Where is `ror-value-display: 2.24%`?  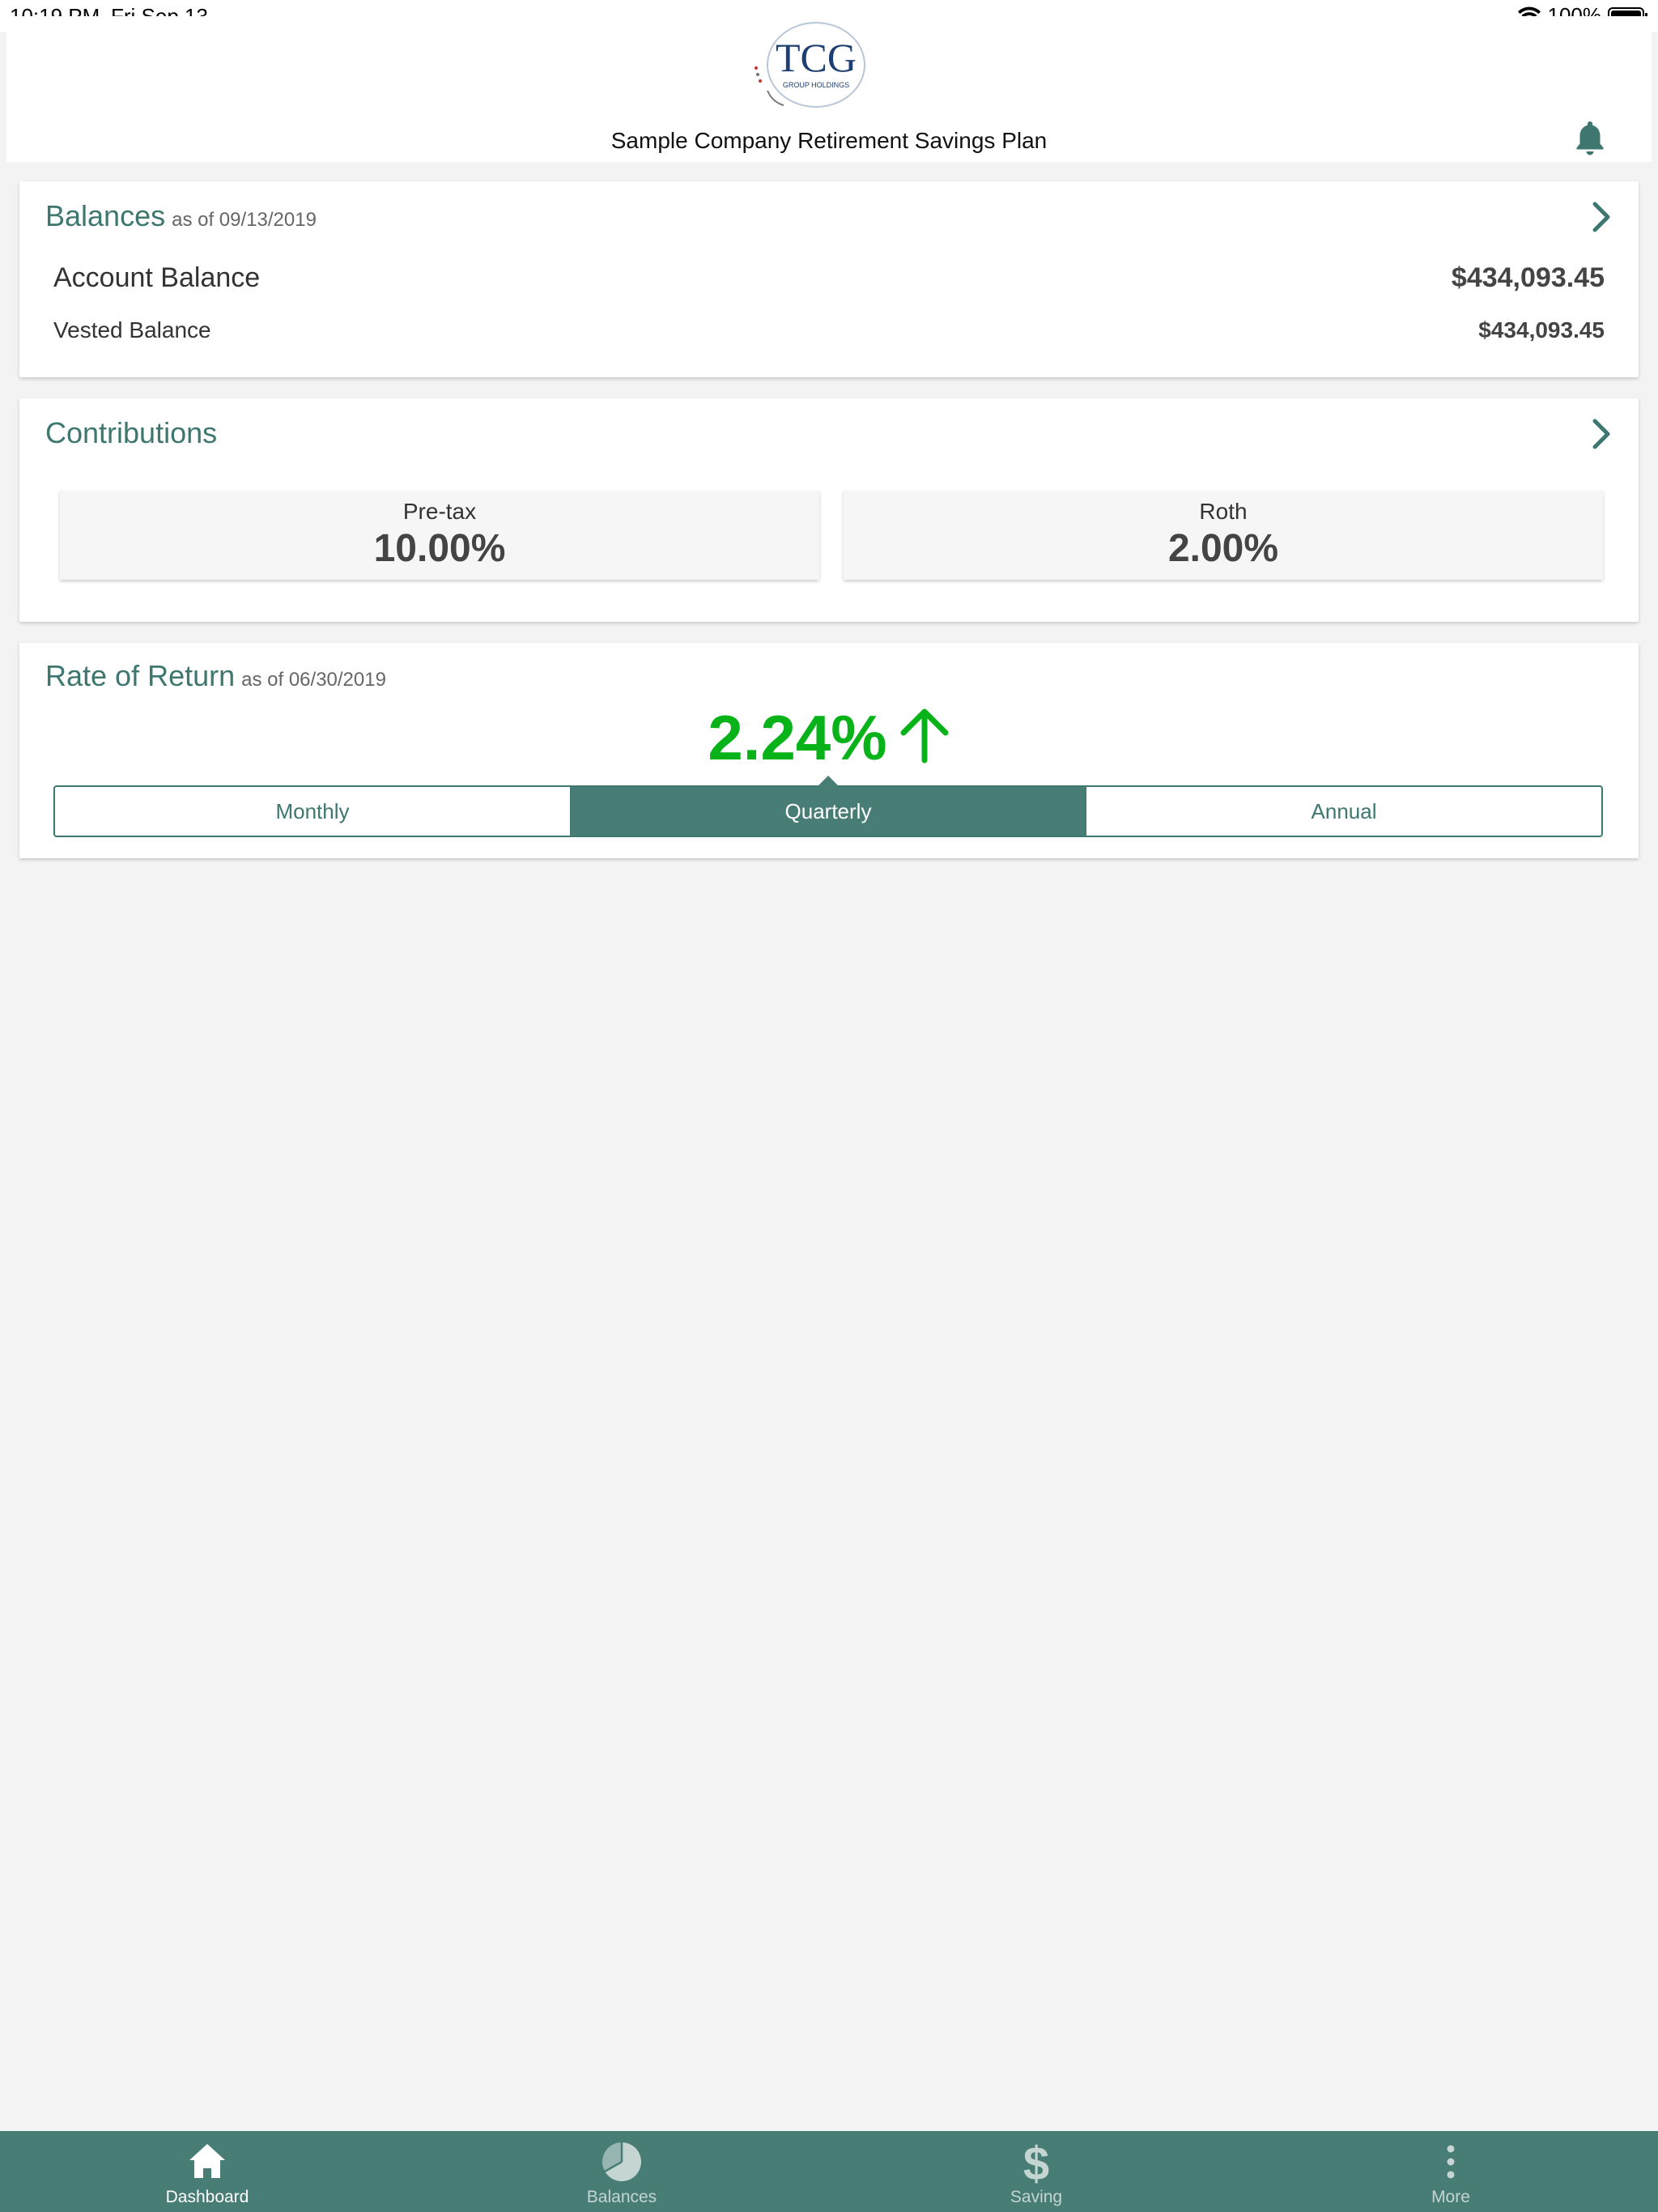
ror-value-display: 2.24% is located at coordinates (829, 738).